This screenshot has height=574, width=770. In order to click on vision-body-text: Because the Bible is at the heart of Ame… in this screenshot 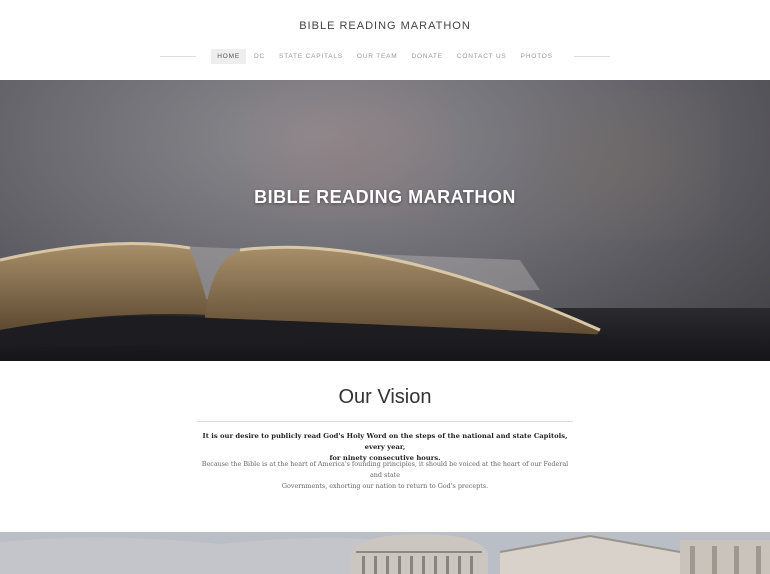, I will do `click(385, 475)`.